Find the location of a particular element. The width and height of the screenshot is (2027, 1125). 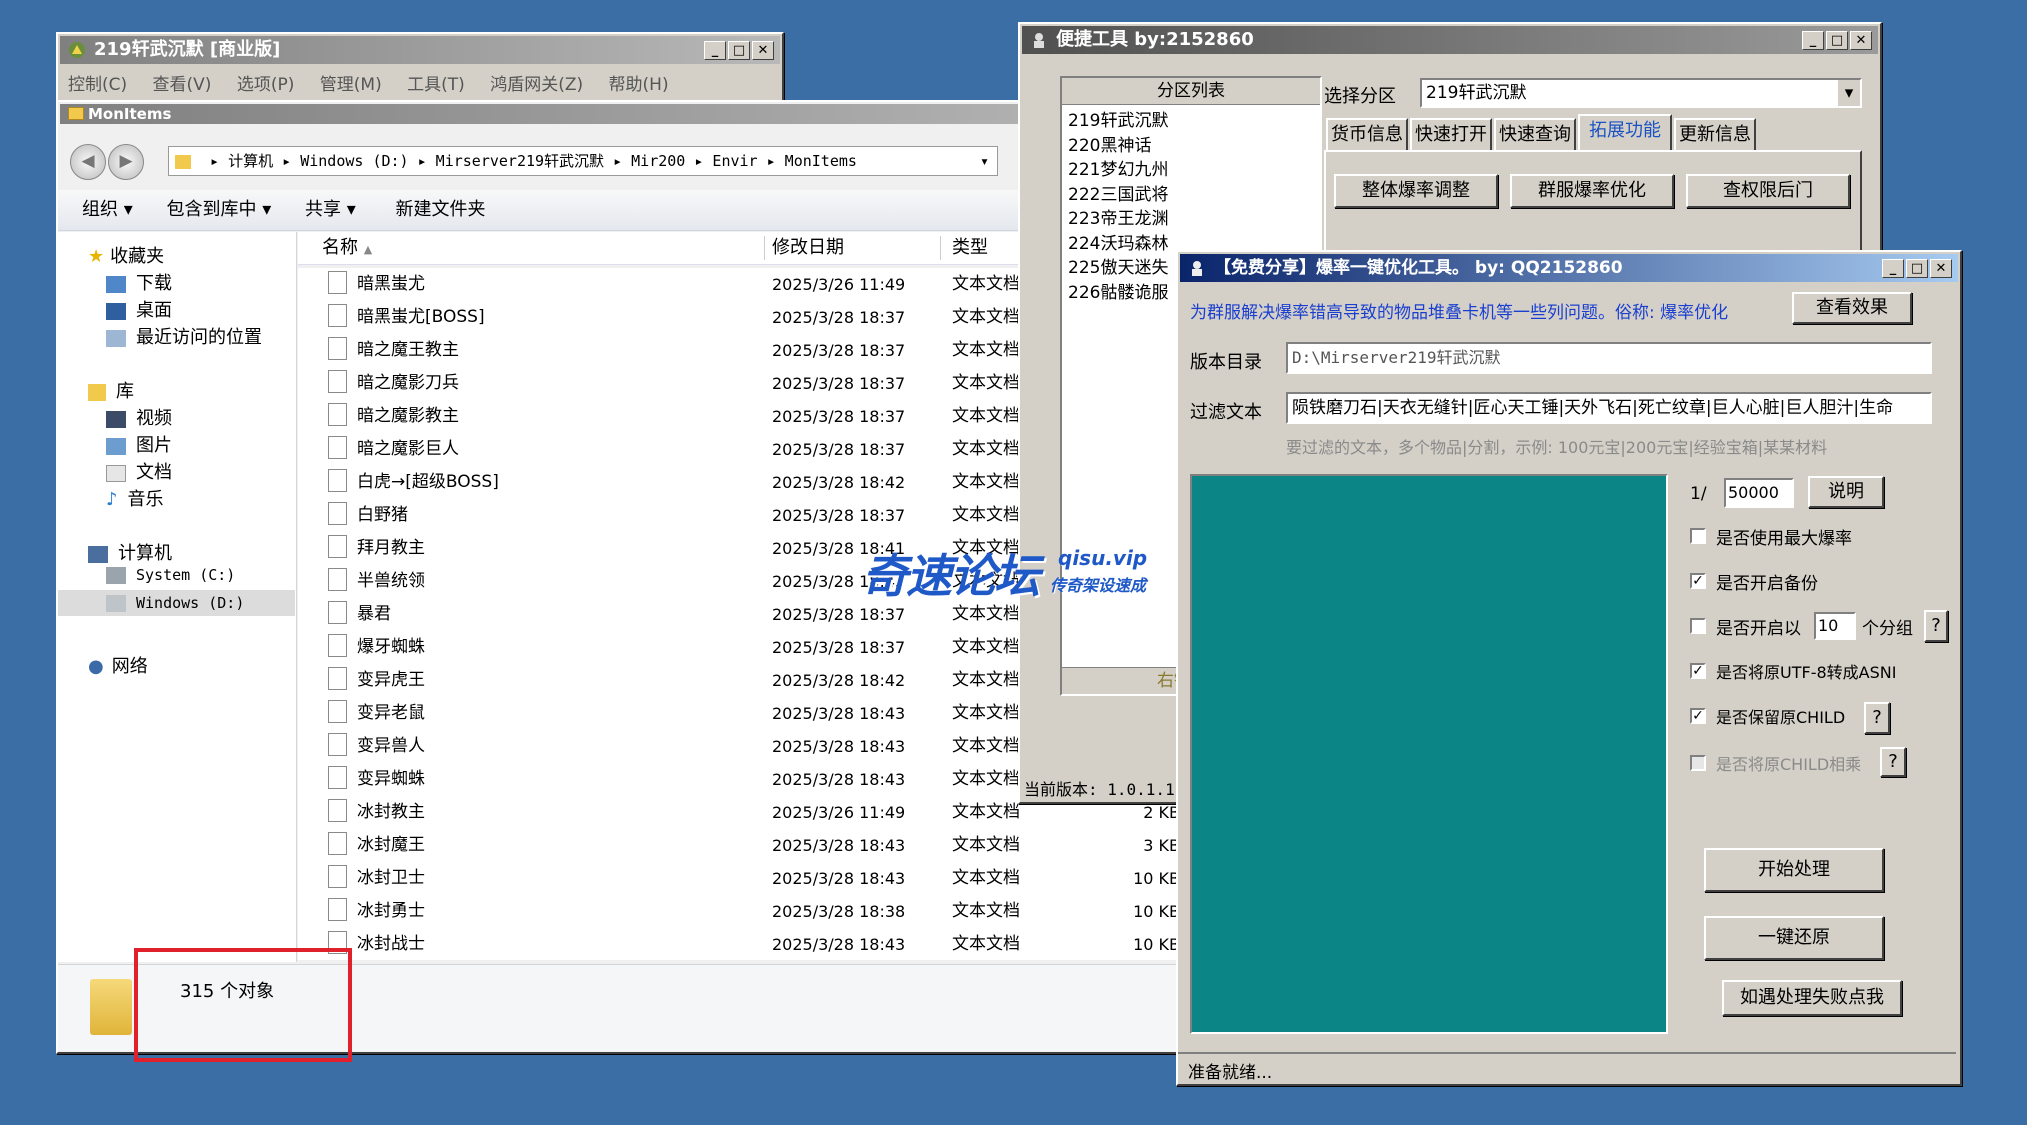

menu-gateway: 鸿盾网关(Z) is located at coordinates (536, 85).